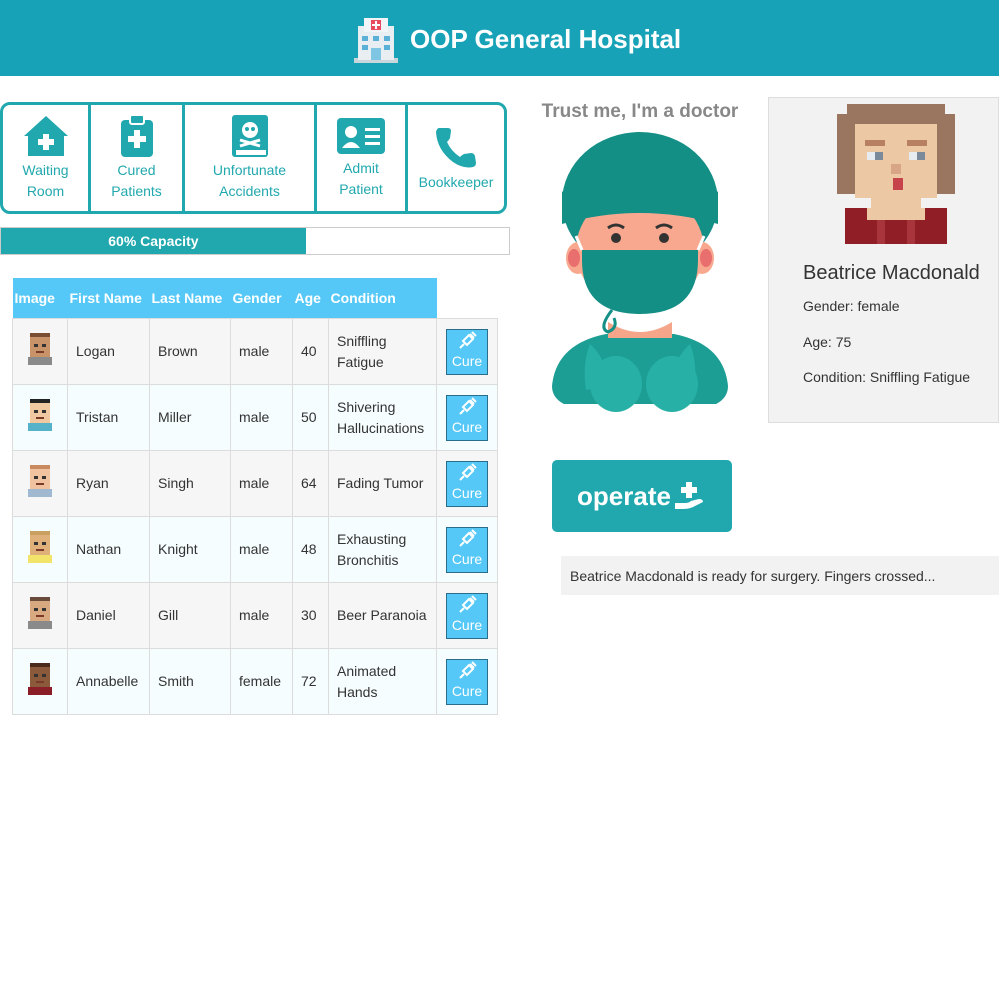 This screenshot has width=999, height=999. What do you see at coordinates (190, 351) in the screenshot?
I see `last-name-cell: Brown` at bounding box center [190, 351].